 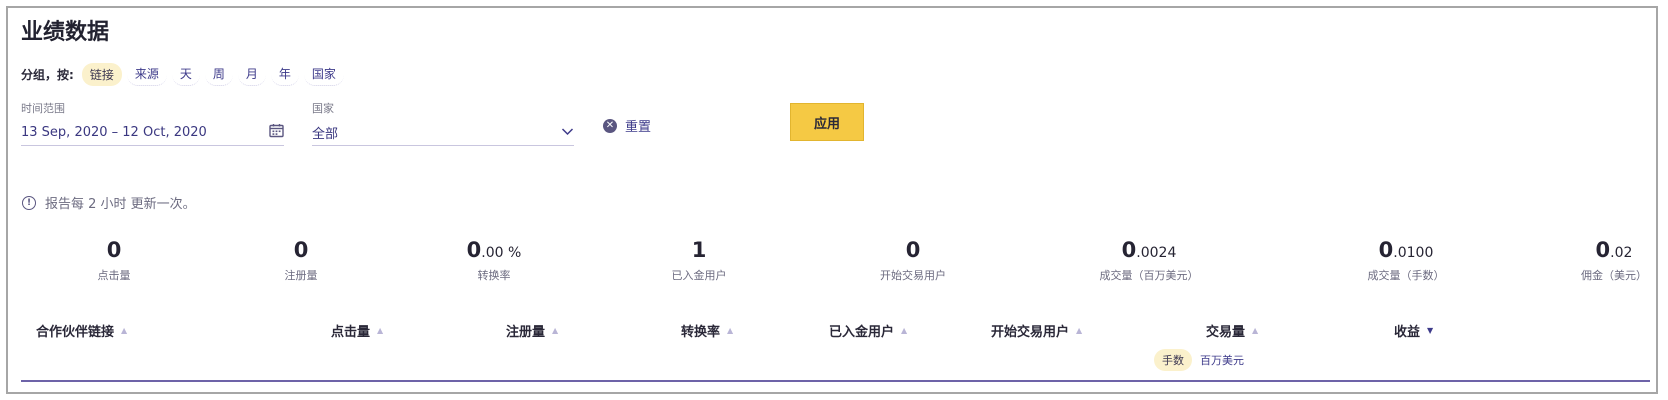 I want to click on column-clicks: 点击量 ▲, so click(x=357, y=330).